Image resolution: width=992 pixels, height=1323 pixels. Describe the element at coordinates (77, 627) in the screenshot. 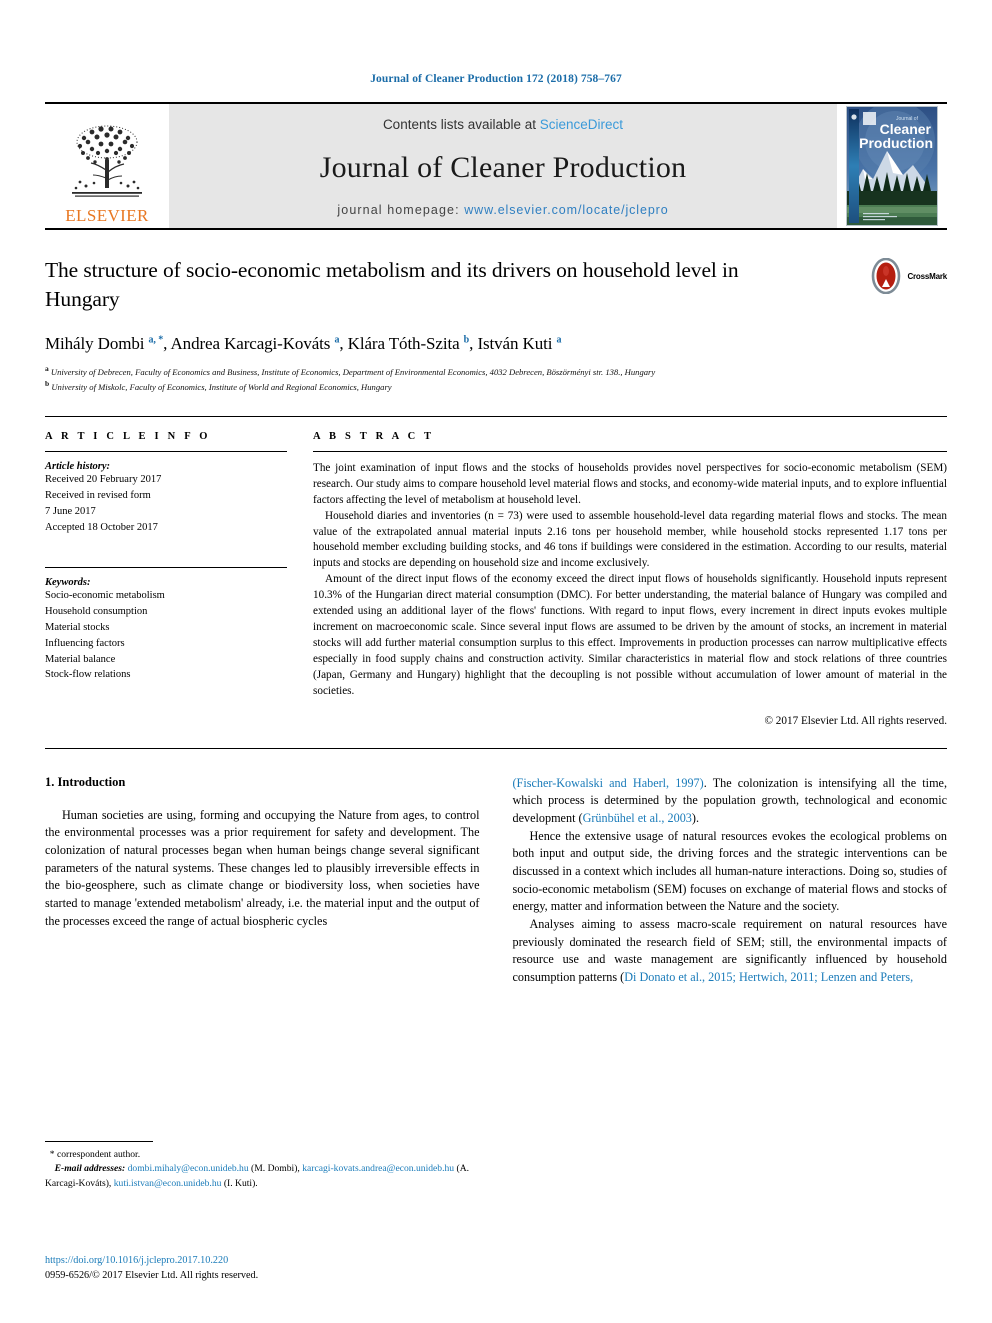

I see `keyword-item: Material stocks` at that location.